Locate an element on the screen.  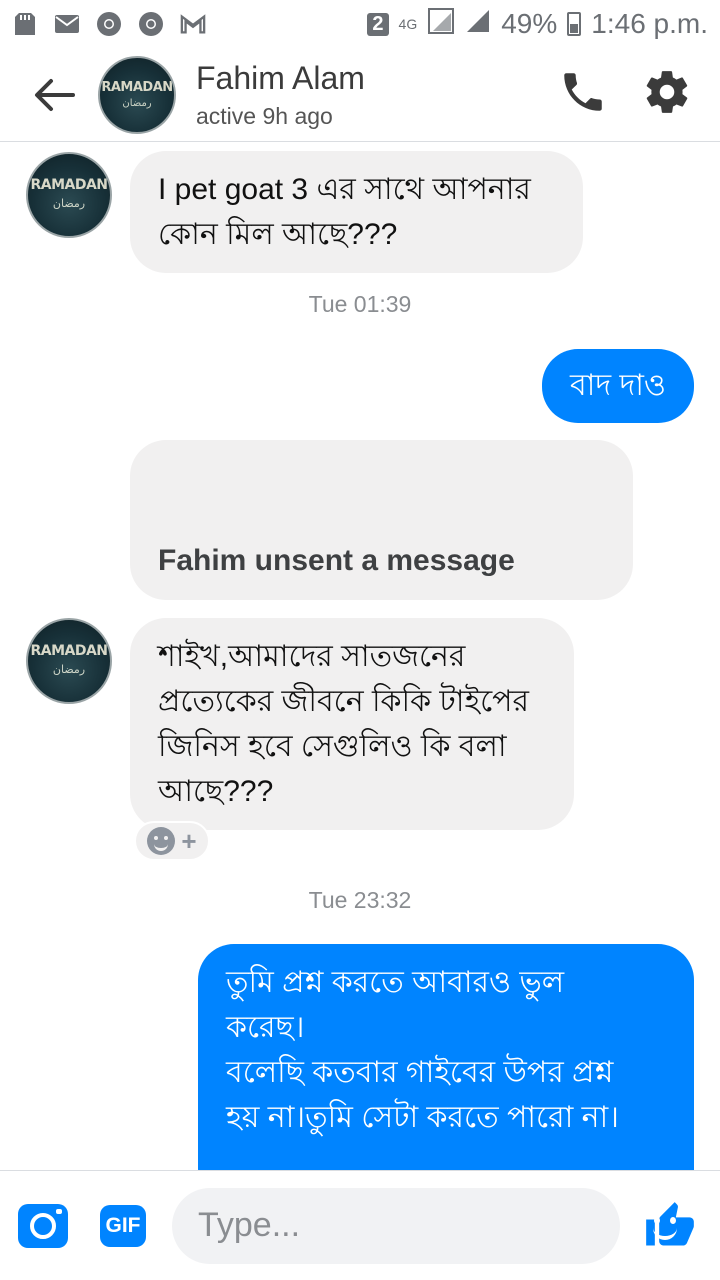
signal-strength-icon is located at coordinates (478, 24).